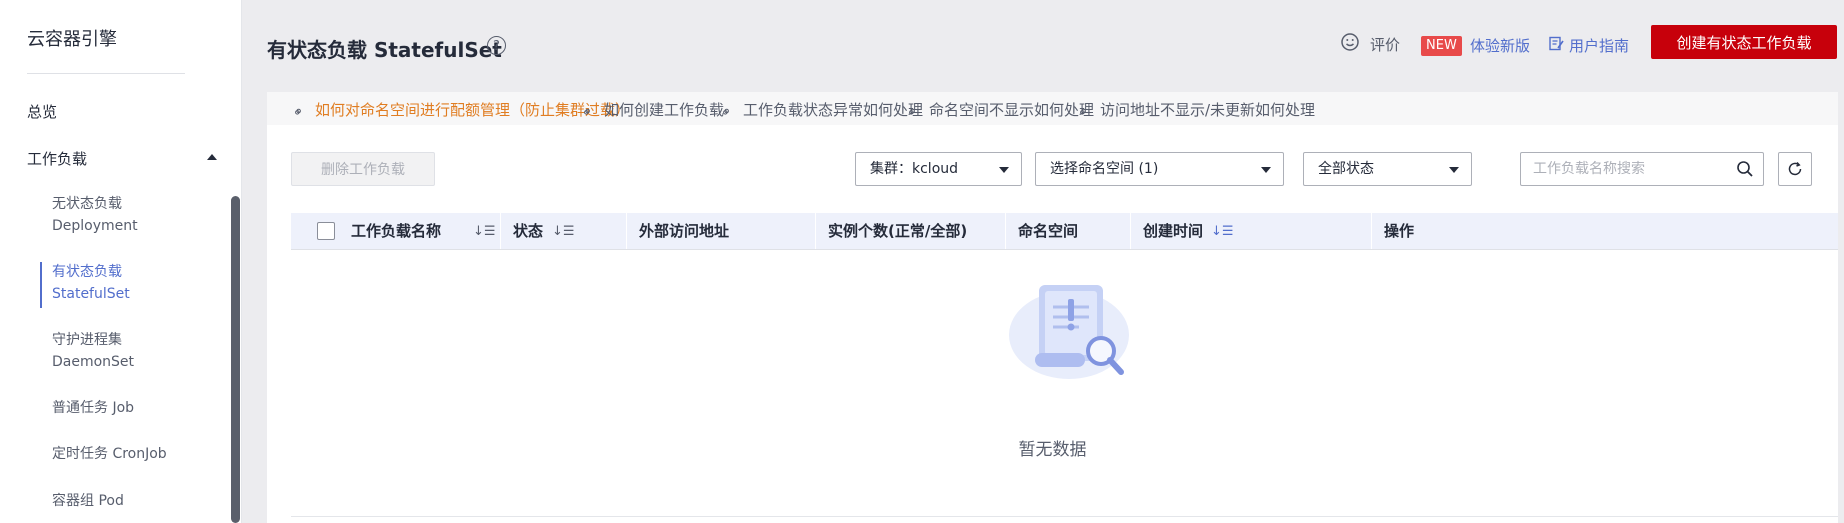  Describe the element at coordinates (898, 231) in the screenshot. I see `col-instance-count: 实例个数(正常/全部)` at that location.